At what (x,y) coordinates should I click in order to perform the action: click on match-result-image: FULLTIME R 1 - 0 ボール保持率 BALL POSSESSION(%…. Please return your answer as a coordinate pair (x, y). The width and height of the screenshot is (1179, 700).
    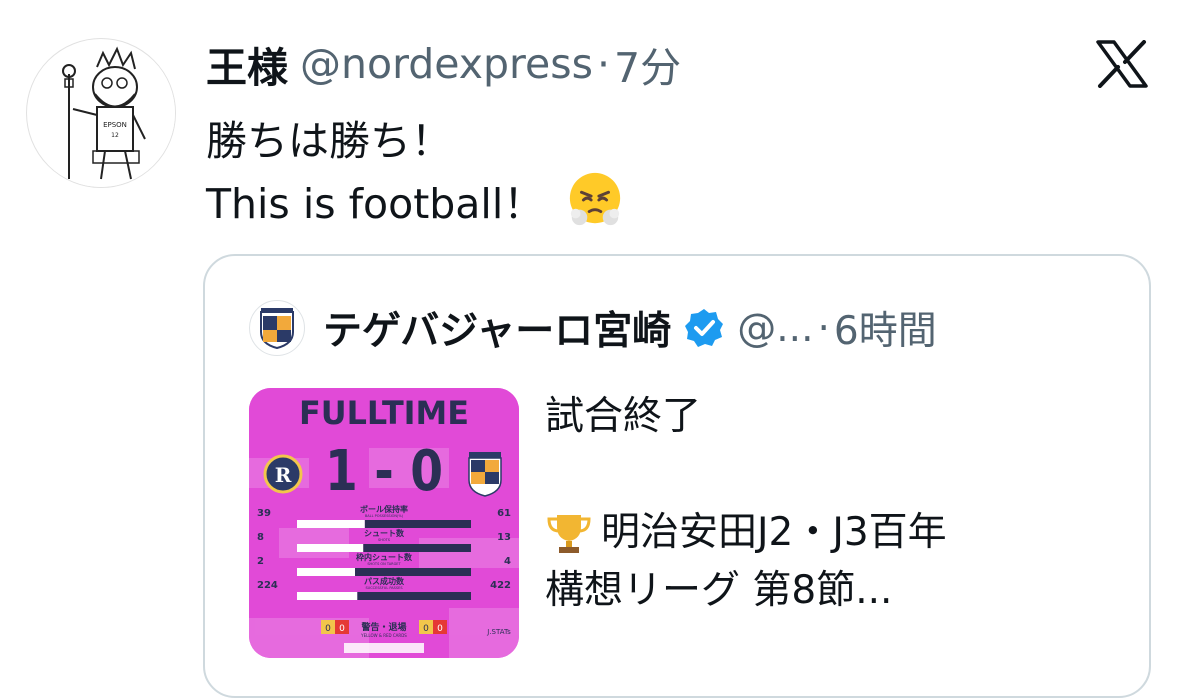
    Looking at the image, I should click on (384, 523).